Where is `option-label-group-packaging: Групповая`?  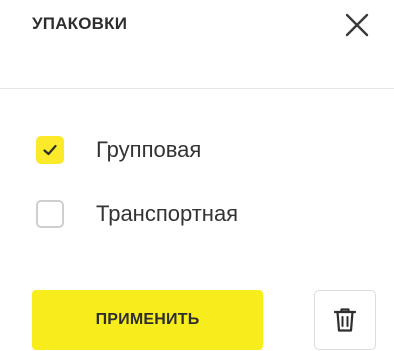
option-label-group-packaging: Групповая is located at coordinates (149, 149).